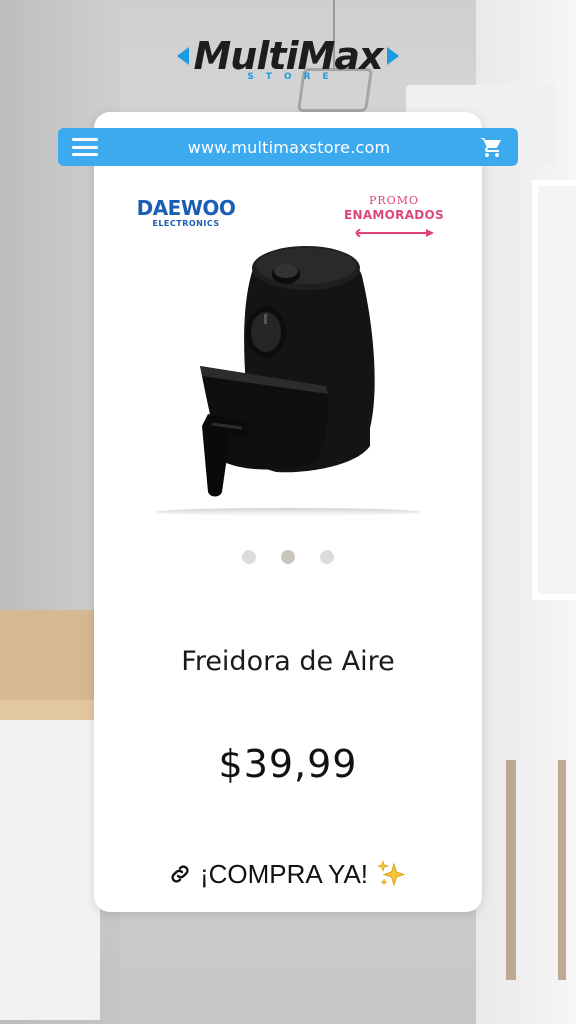 This screenshot has height=1024, width=576. Describe the element at coordinates (536, 870) in the screenshot. I see `bg-chair` at that location.